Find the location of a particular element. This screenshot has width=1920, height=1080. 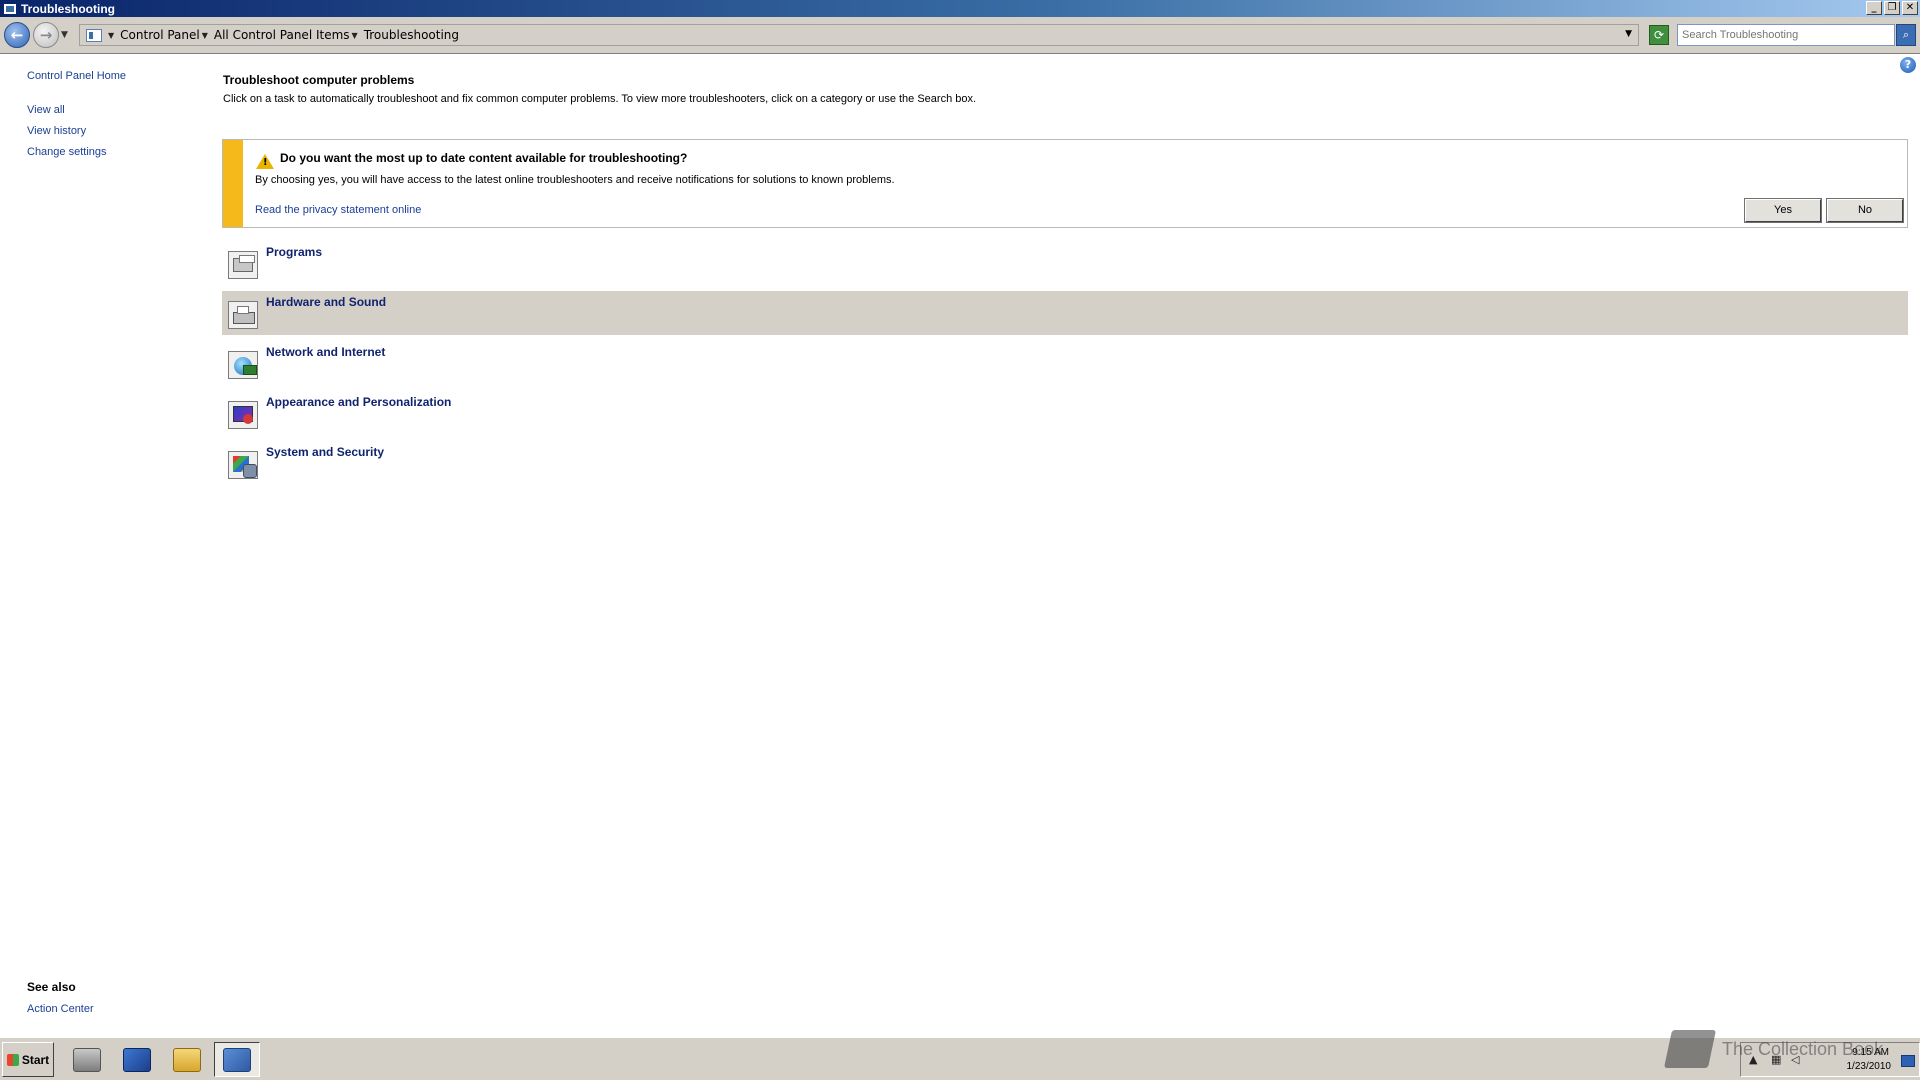

category-label: Network and Internet is located at coordinates (325, 352).